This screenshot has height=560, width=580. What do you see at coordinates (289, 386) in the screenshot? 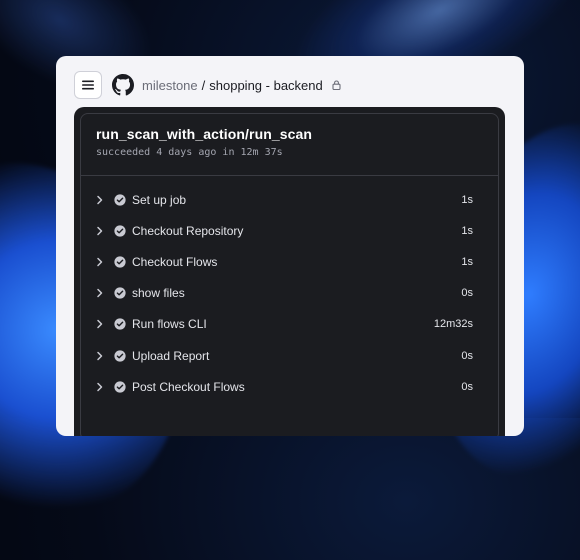
I see `step-row: Post Checkout Flows 0s` at bounding box center [289, 386].